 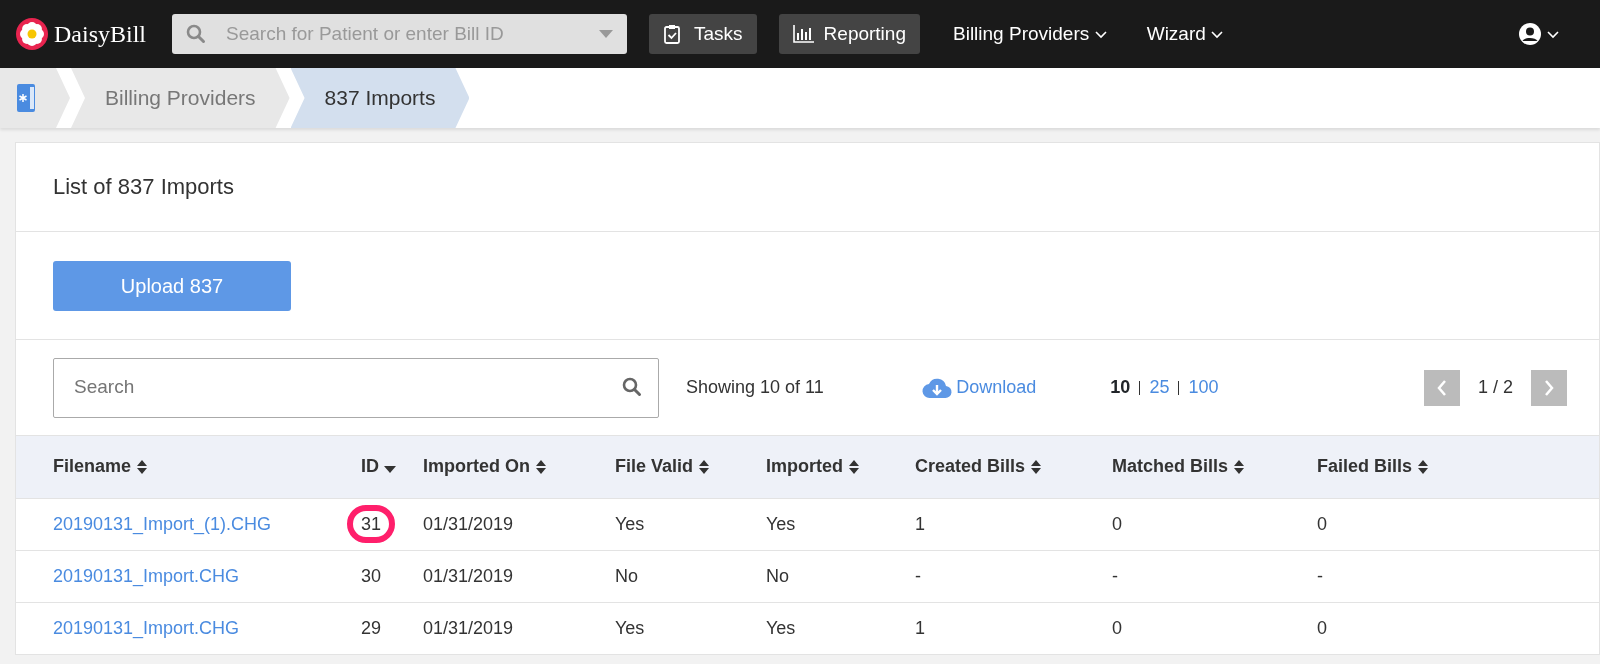 I want to click on home-crumb, so click(x=35, y=98).